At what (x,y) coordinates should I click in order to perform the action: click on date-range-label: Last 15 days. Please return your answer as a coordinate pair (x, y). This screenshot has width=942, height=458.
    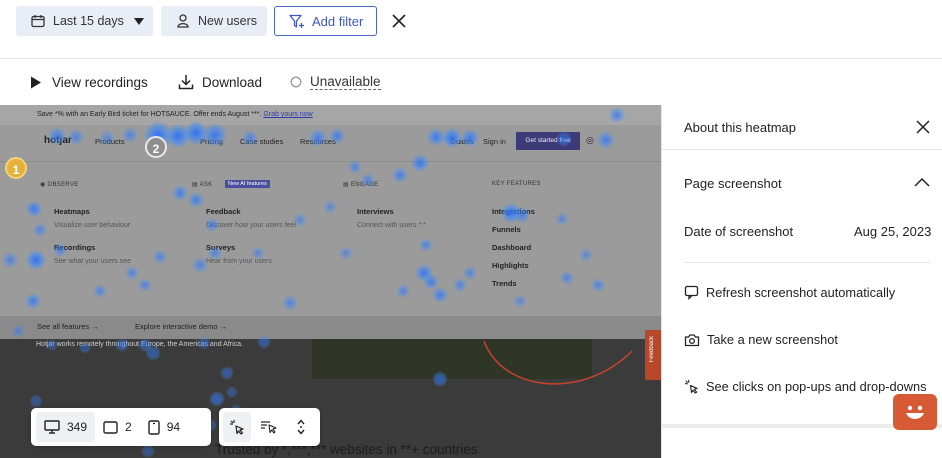
    Looking at the image, I should click on (88, 21).